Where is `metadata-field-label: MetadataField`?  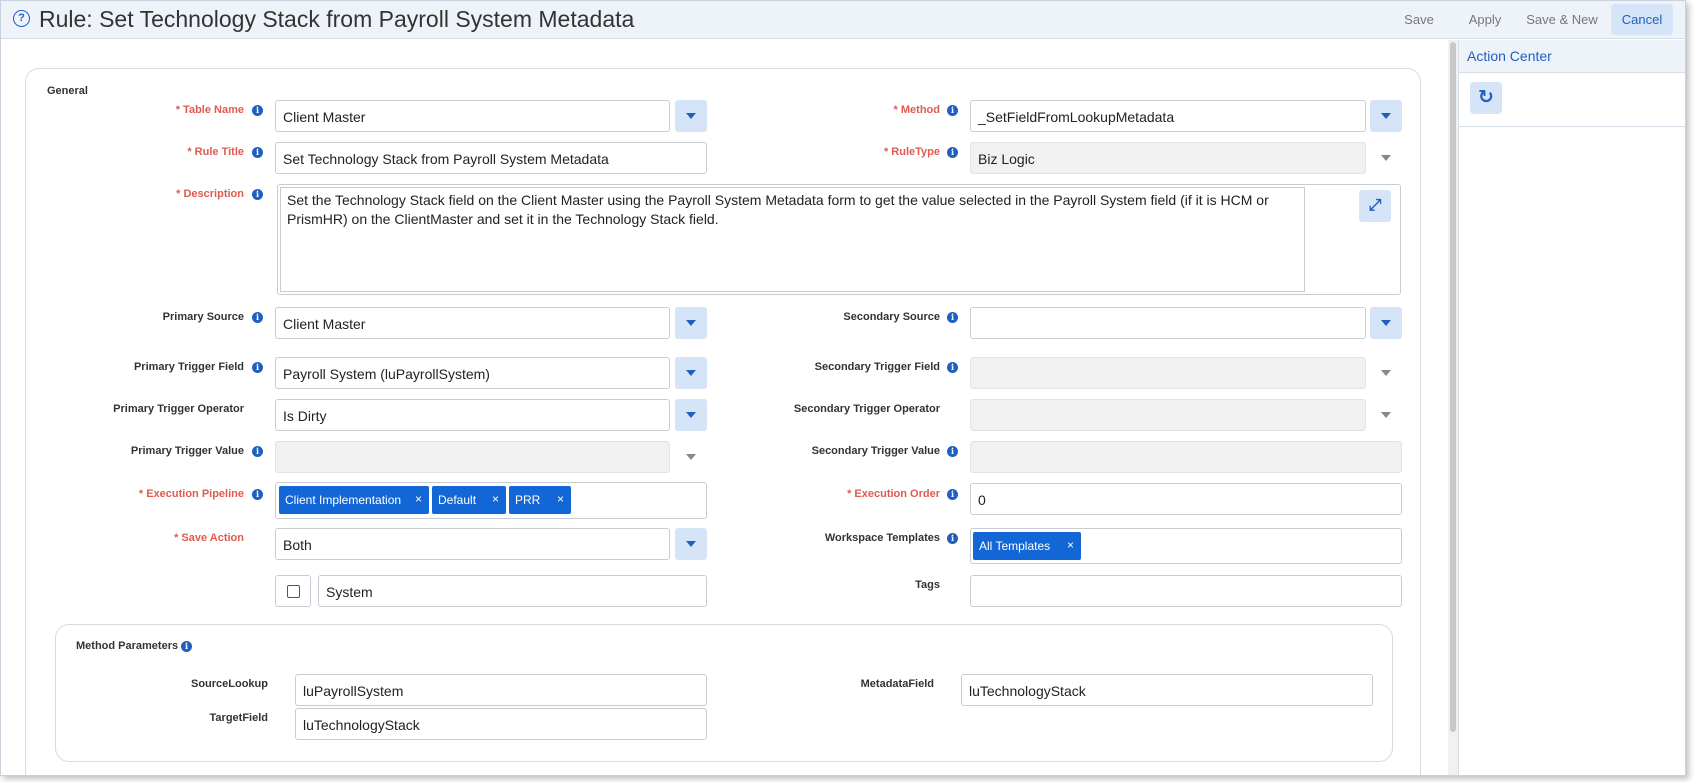
metadata-field-label: MetadataField is located at coordinates (897, 684).